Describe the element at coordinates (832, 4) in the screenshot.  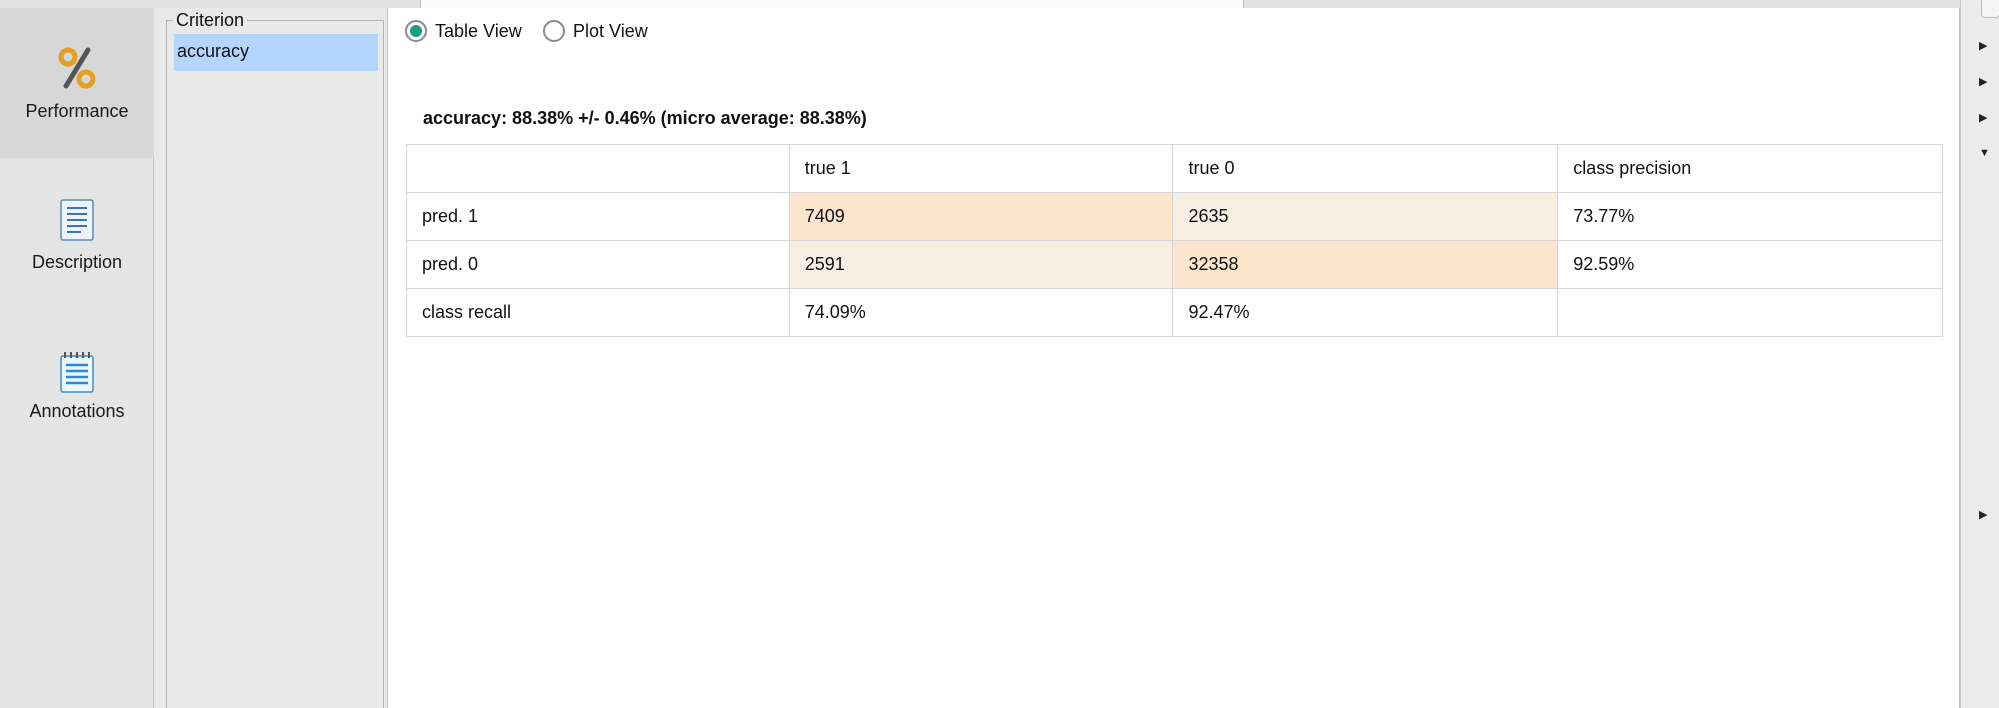
I see `active-result-tab` at that location.